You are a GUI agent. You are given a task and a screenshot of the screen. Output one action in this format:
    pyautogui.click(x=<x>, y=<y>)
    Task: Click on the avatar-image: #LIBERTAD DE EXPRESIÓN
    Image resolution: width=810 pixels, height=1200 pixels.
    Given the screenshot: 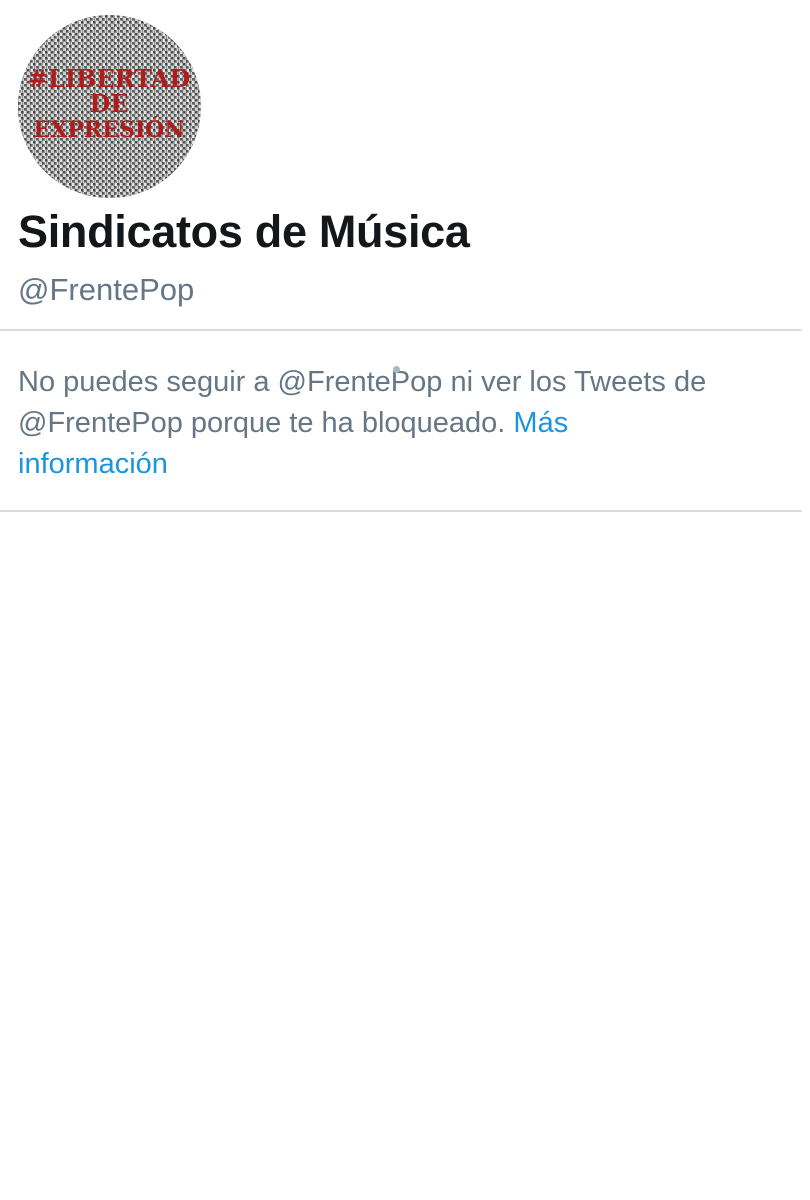 What is the action you would take?
    pyautogui.click(x=109, y=106)
    